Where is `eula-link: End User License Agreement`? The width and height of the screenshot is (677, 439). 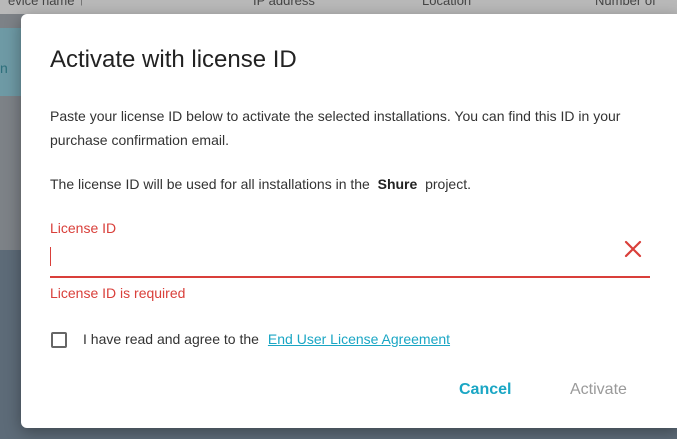
eula-link: End User License Agreement is located at coordinates (359, 339).